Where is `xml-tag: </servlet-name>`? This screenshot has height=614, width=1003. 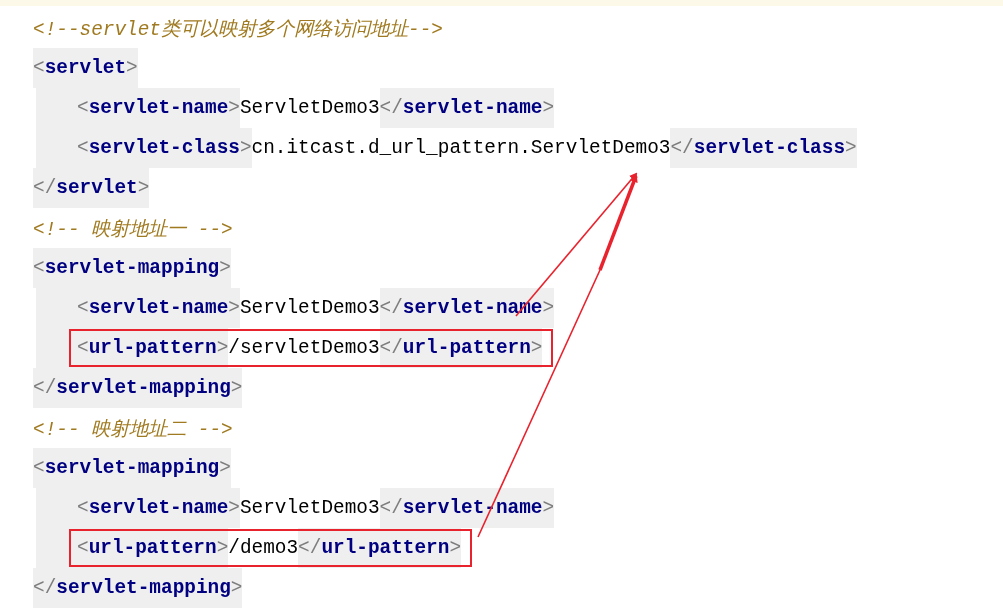
xml-tag: </servlet-name> is located at coordinates (467, 108).